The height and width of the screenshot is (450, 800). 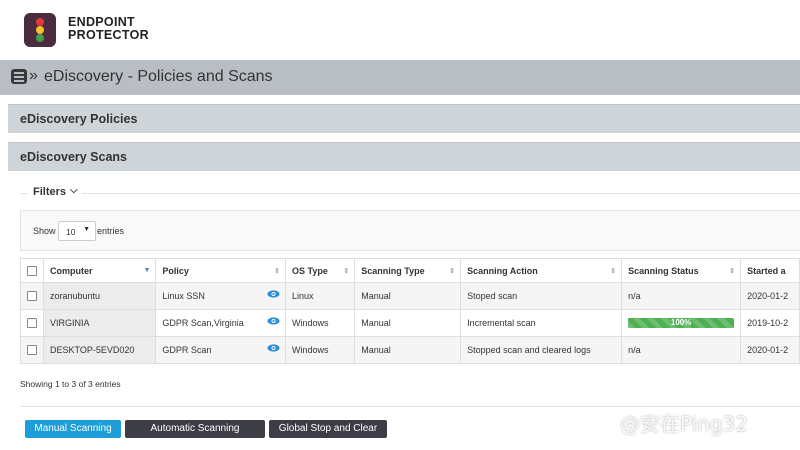 What do you see at coordinates (541, 296) in the screenshot?
I see `cell-scanning-action: Stoped scan` at bounding box center [541, 296].